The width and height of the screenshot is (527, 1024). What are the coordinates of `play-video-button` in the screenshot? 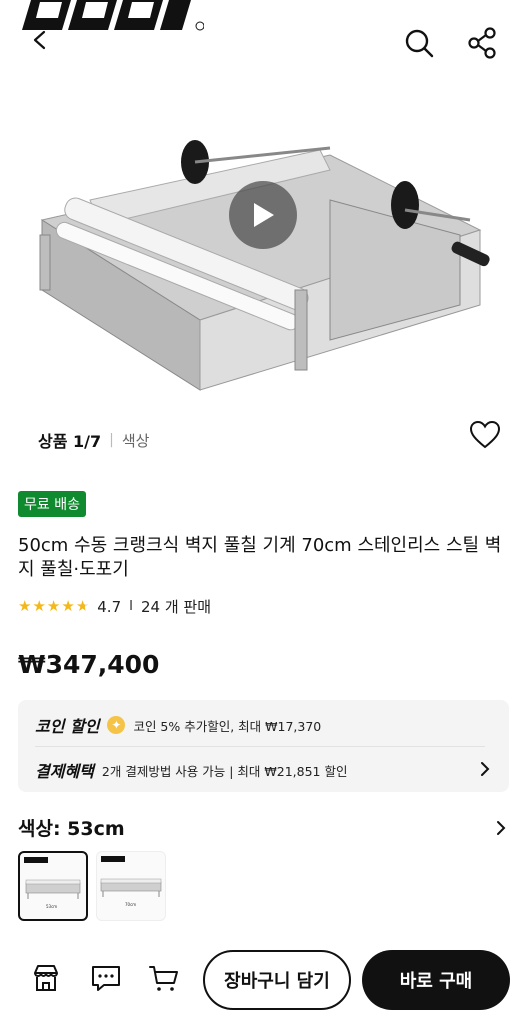 It's located at (263, 215).